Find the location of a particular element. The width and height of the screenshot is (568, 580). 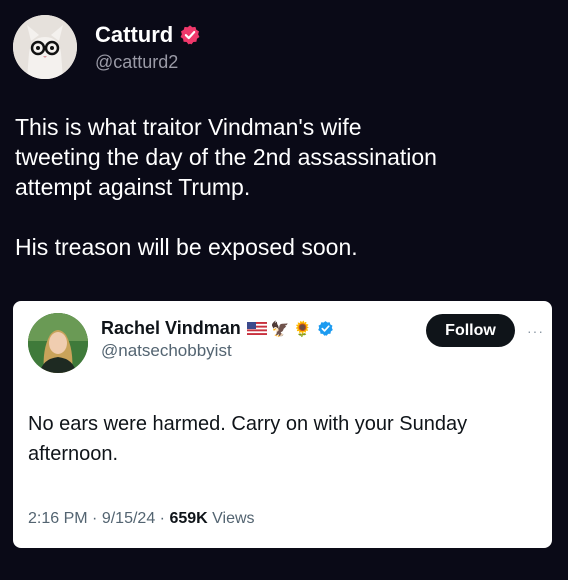

quoted-author: Rachel Vindman 🦅 🌻 @natsechobbyist is located at coordinates (217, 339).